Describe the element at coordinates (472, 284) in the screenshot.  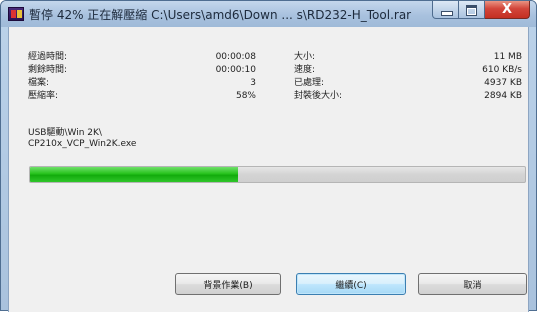
I see `cancel-button: 取消` at that location.